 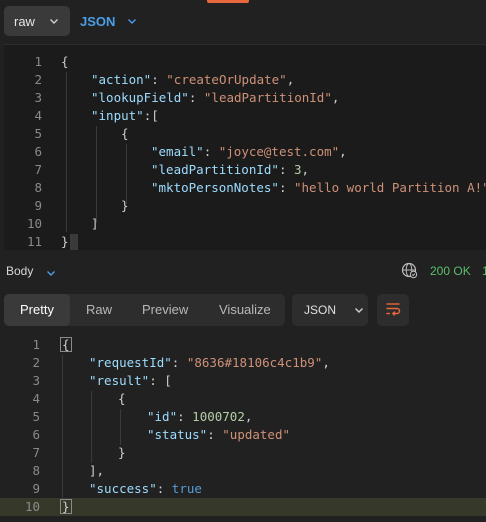 What do you see at coordinates (24, 21) in the screenshot?
I see `body-mode-label: raw` at bounding box center [24, 21].